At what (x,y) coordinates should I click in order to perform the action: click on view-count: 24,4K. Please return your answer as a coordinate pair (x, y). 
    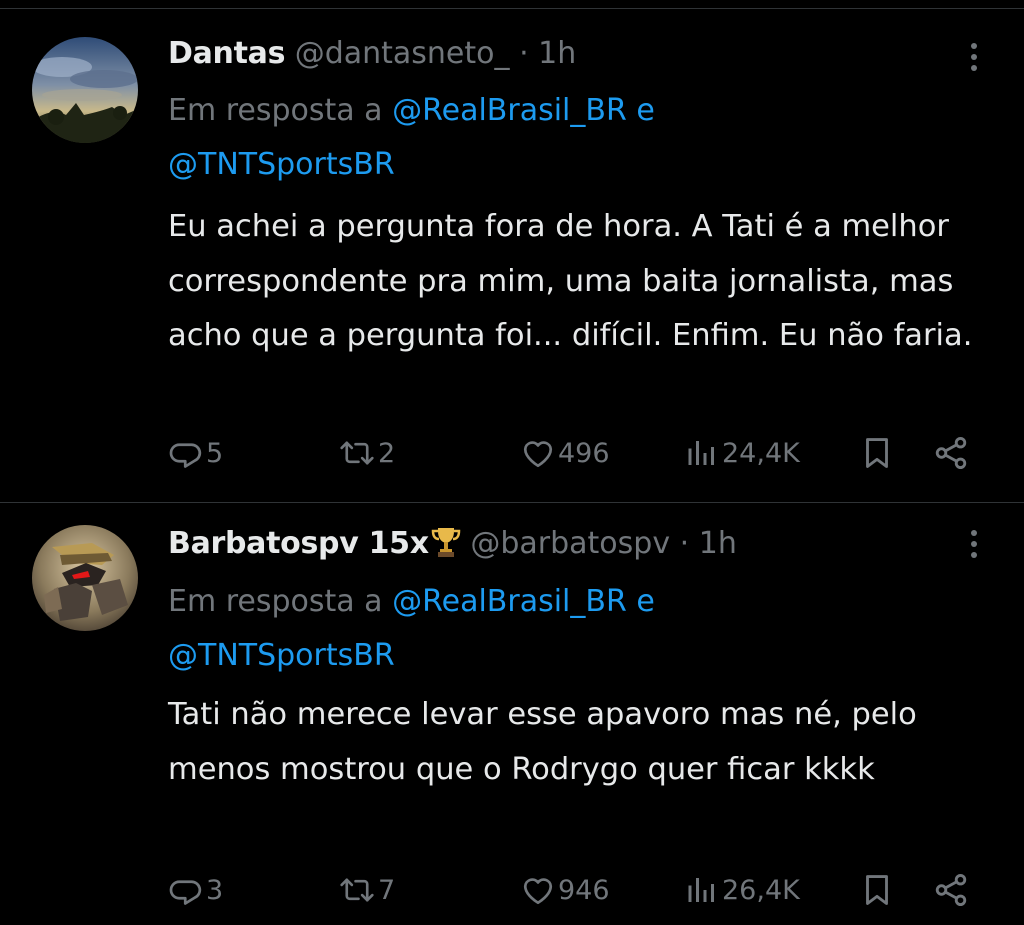
    Looking at the image, I should click on (761, 453).